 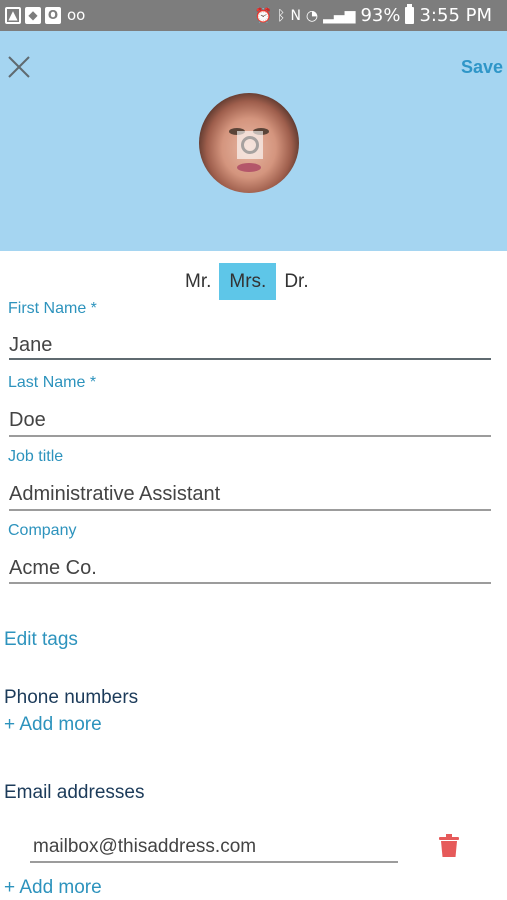 I want to click on company-label: Company, so click(x=42, y=530).